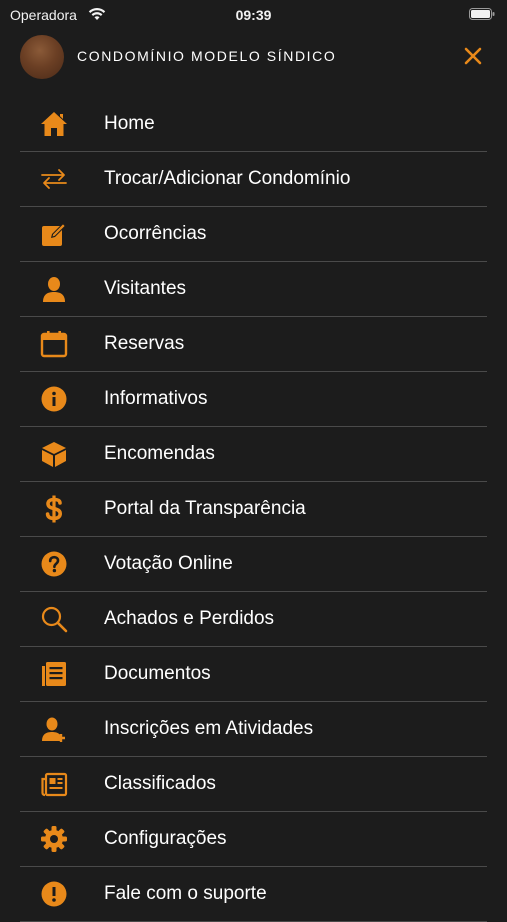  What do you see at coordinates (253, 124) in the screenshot?
I see `menu-item-home: Home` at bounding box center [253, 124].